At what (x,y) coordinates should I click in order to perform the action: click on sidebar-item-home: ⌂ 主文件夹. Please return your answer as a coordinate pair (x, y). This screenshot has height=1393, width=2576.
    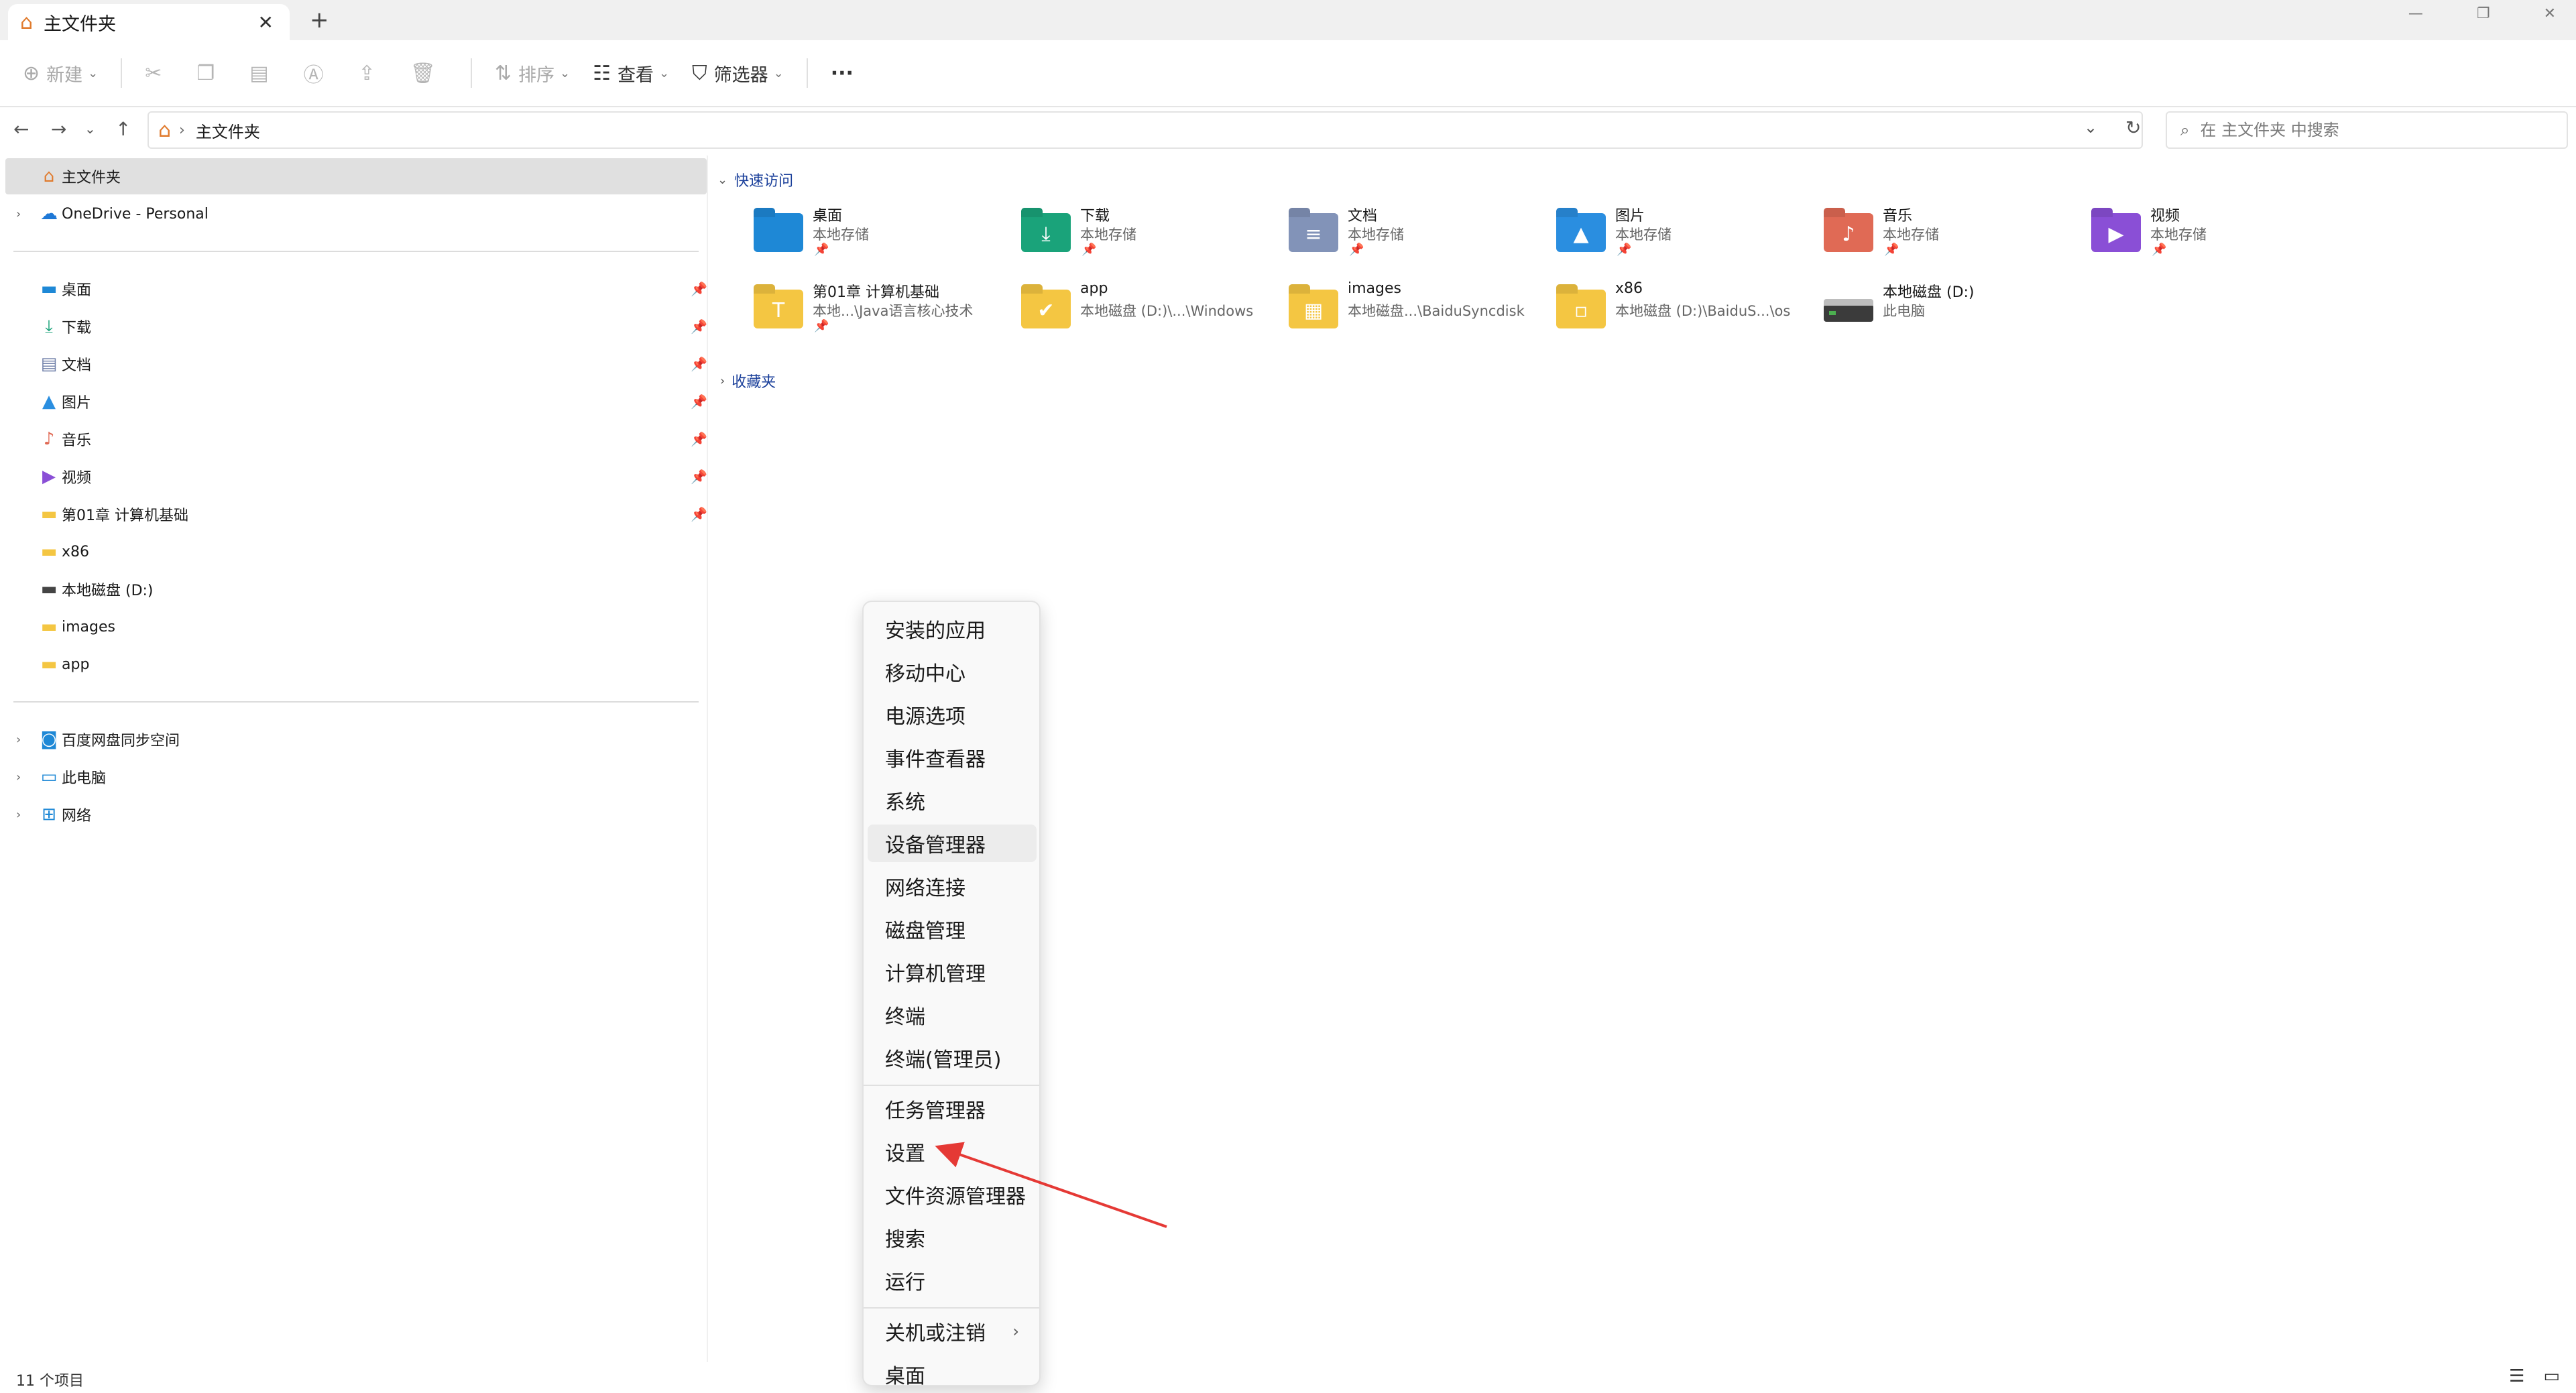
    Looking at the image, I should click on (356, 176).